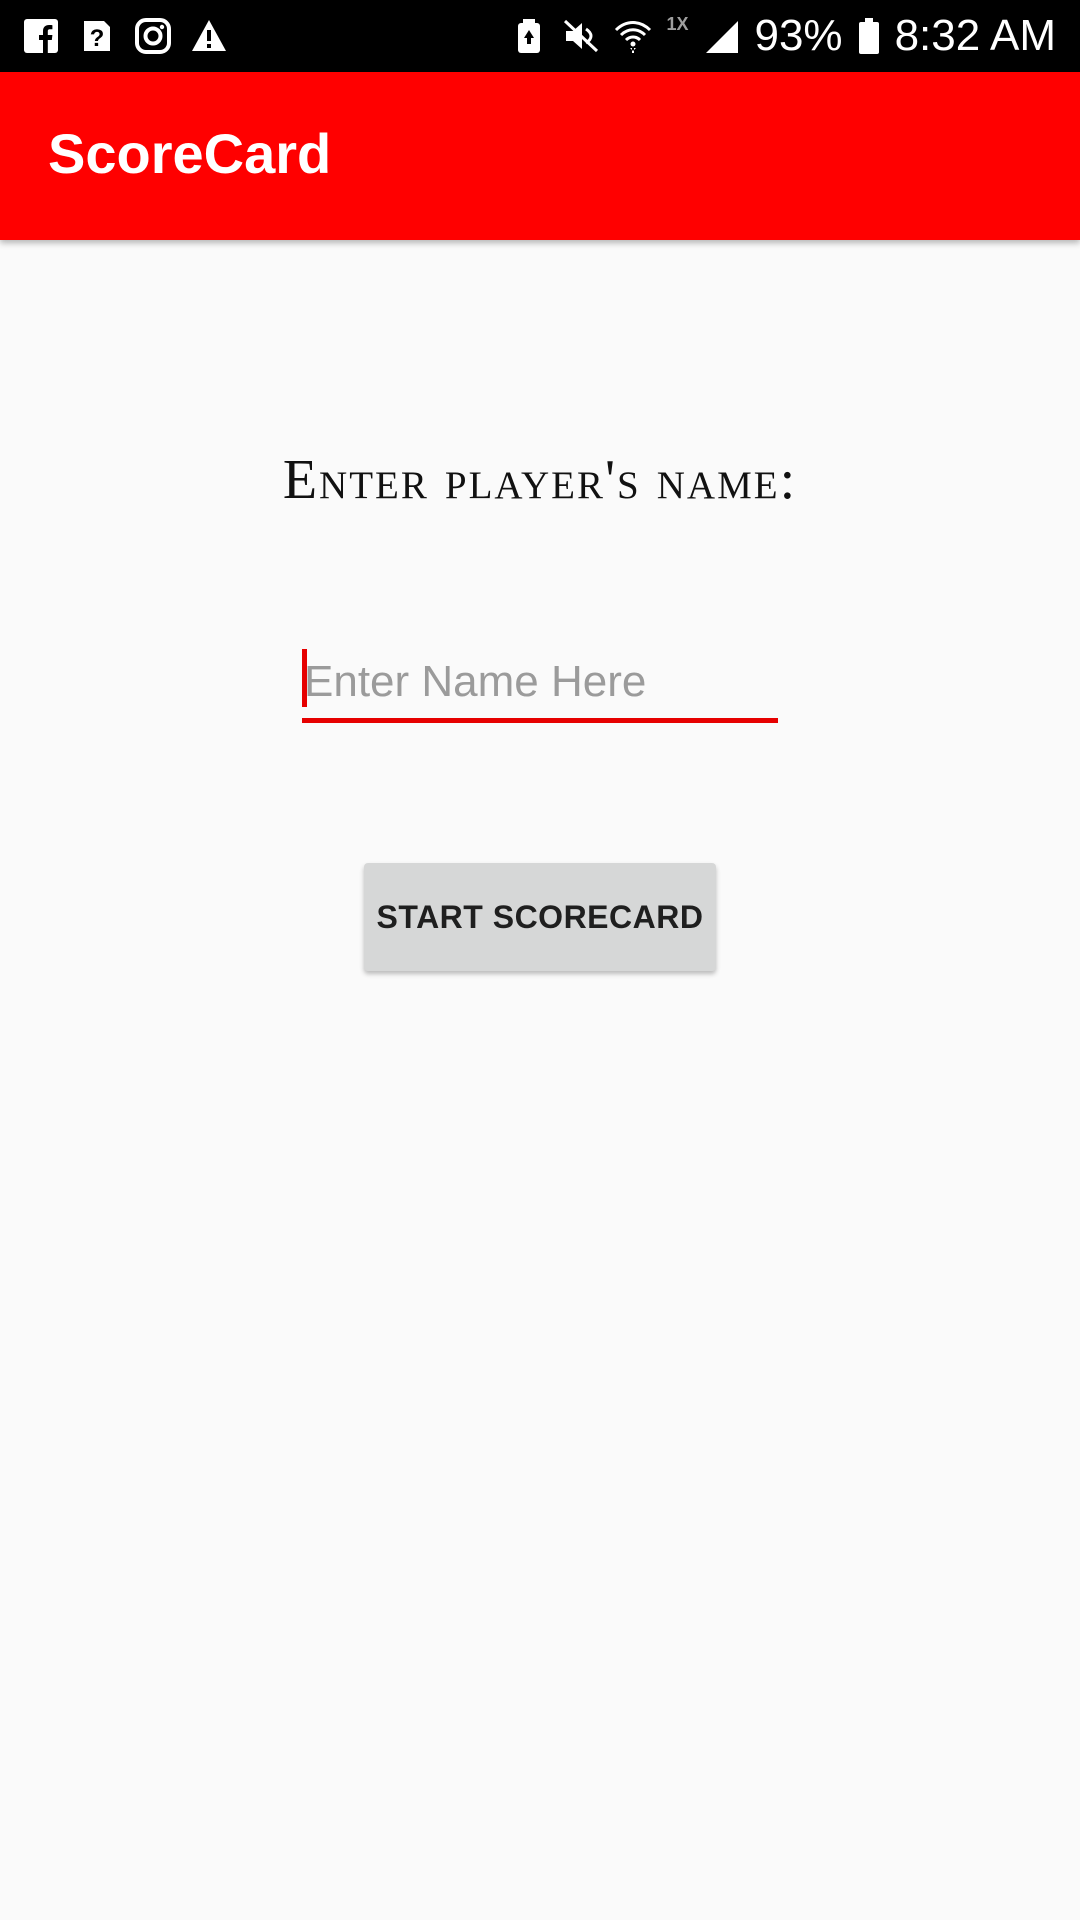 The image size is (1080, 1920). I want to click on player-name-input, so click(541, 682).